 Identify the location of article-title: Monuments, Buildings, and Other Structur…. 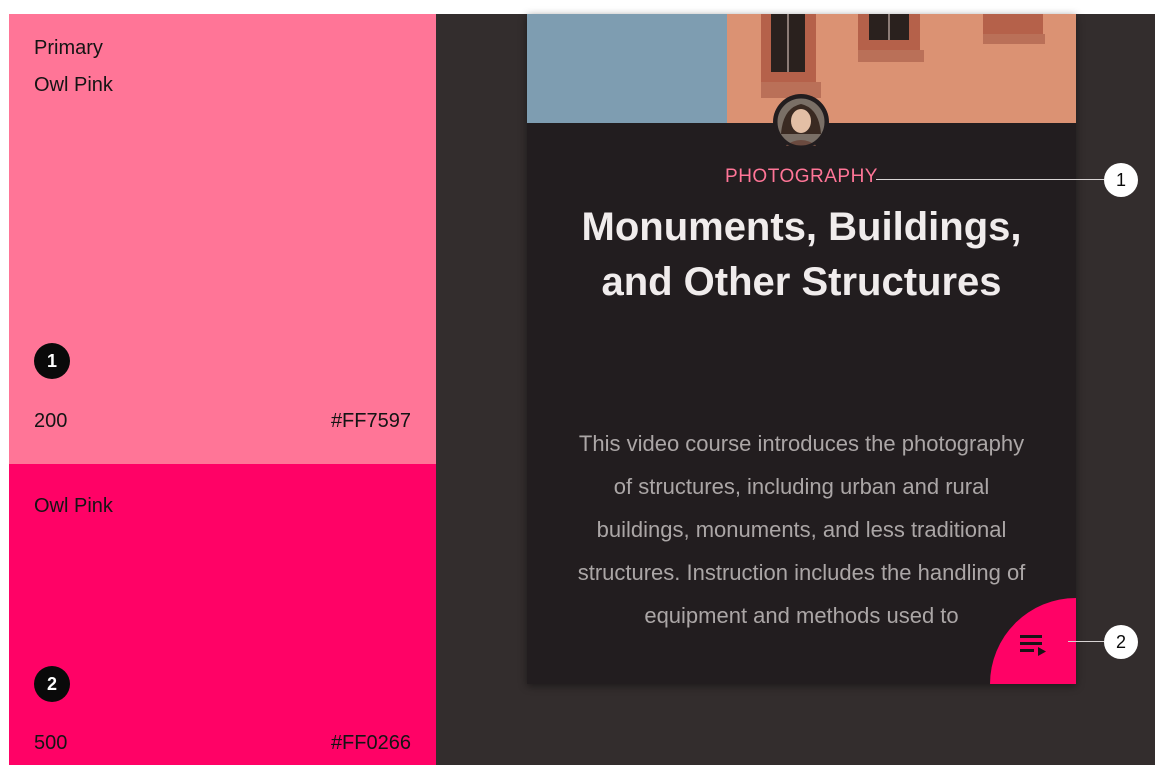
(801, 254).